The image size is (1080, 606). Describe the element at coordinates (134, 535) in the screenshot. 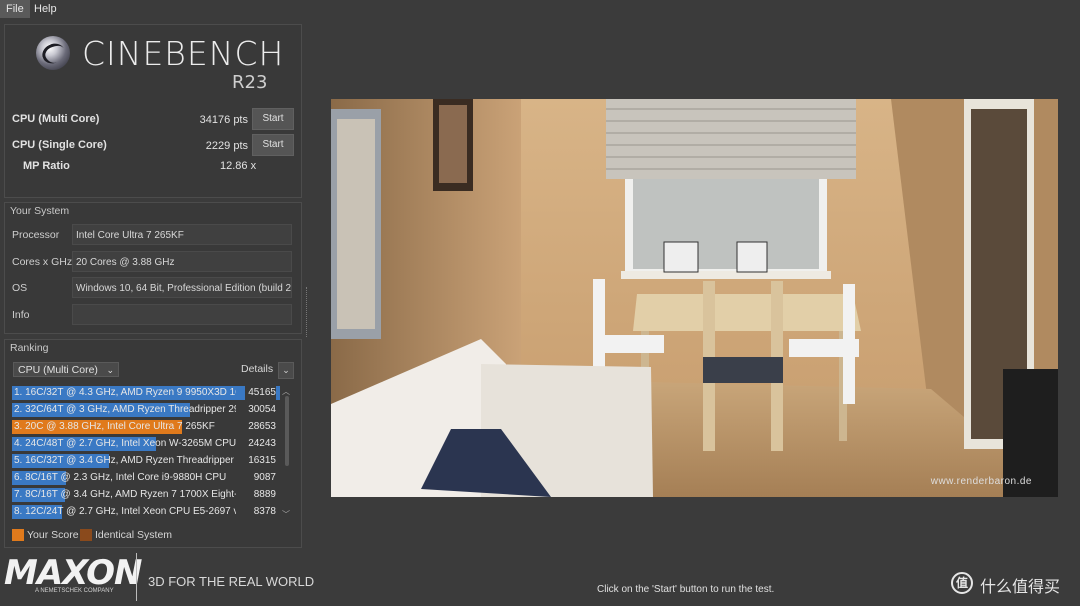

I see `identical-system-legend: Identical System` at that location.